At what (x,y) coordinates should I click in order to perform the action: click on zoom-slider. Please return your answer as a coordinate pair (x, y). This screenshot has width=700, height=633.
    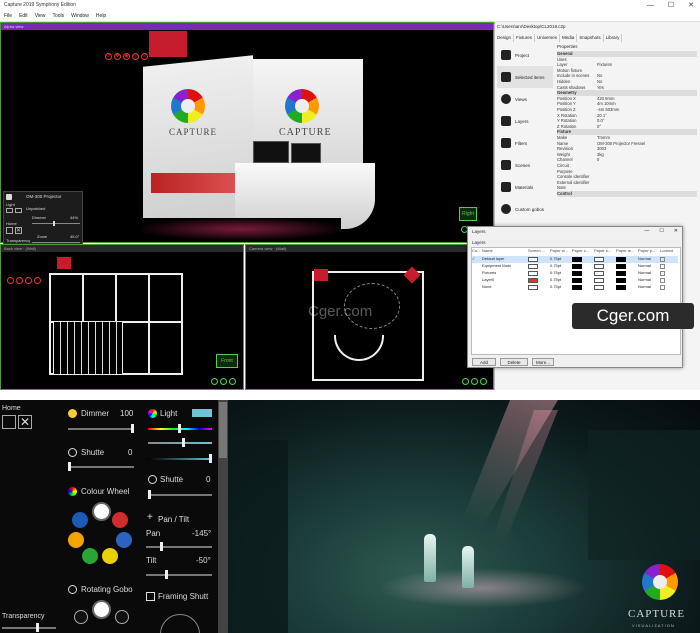
    Looking at the image, I should click on (56, 242).